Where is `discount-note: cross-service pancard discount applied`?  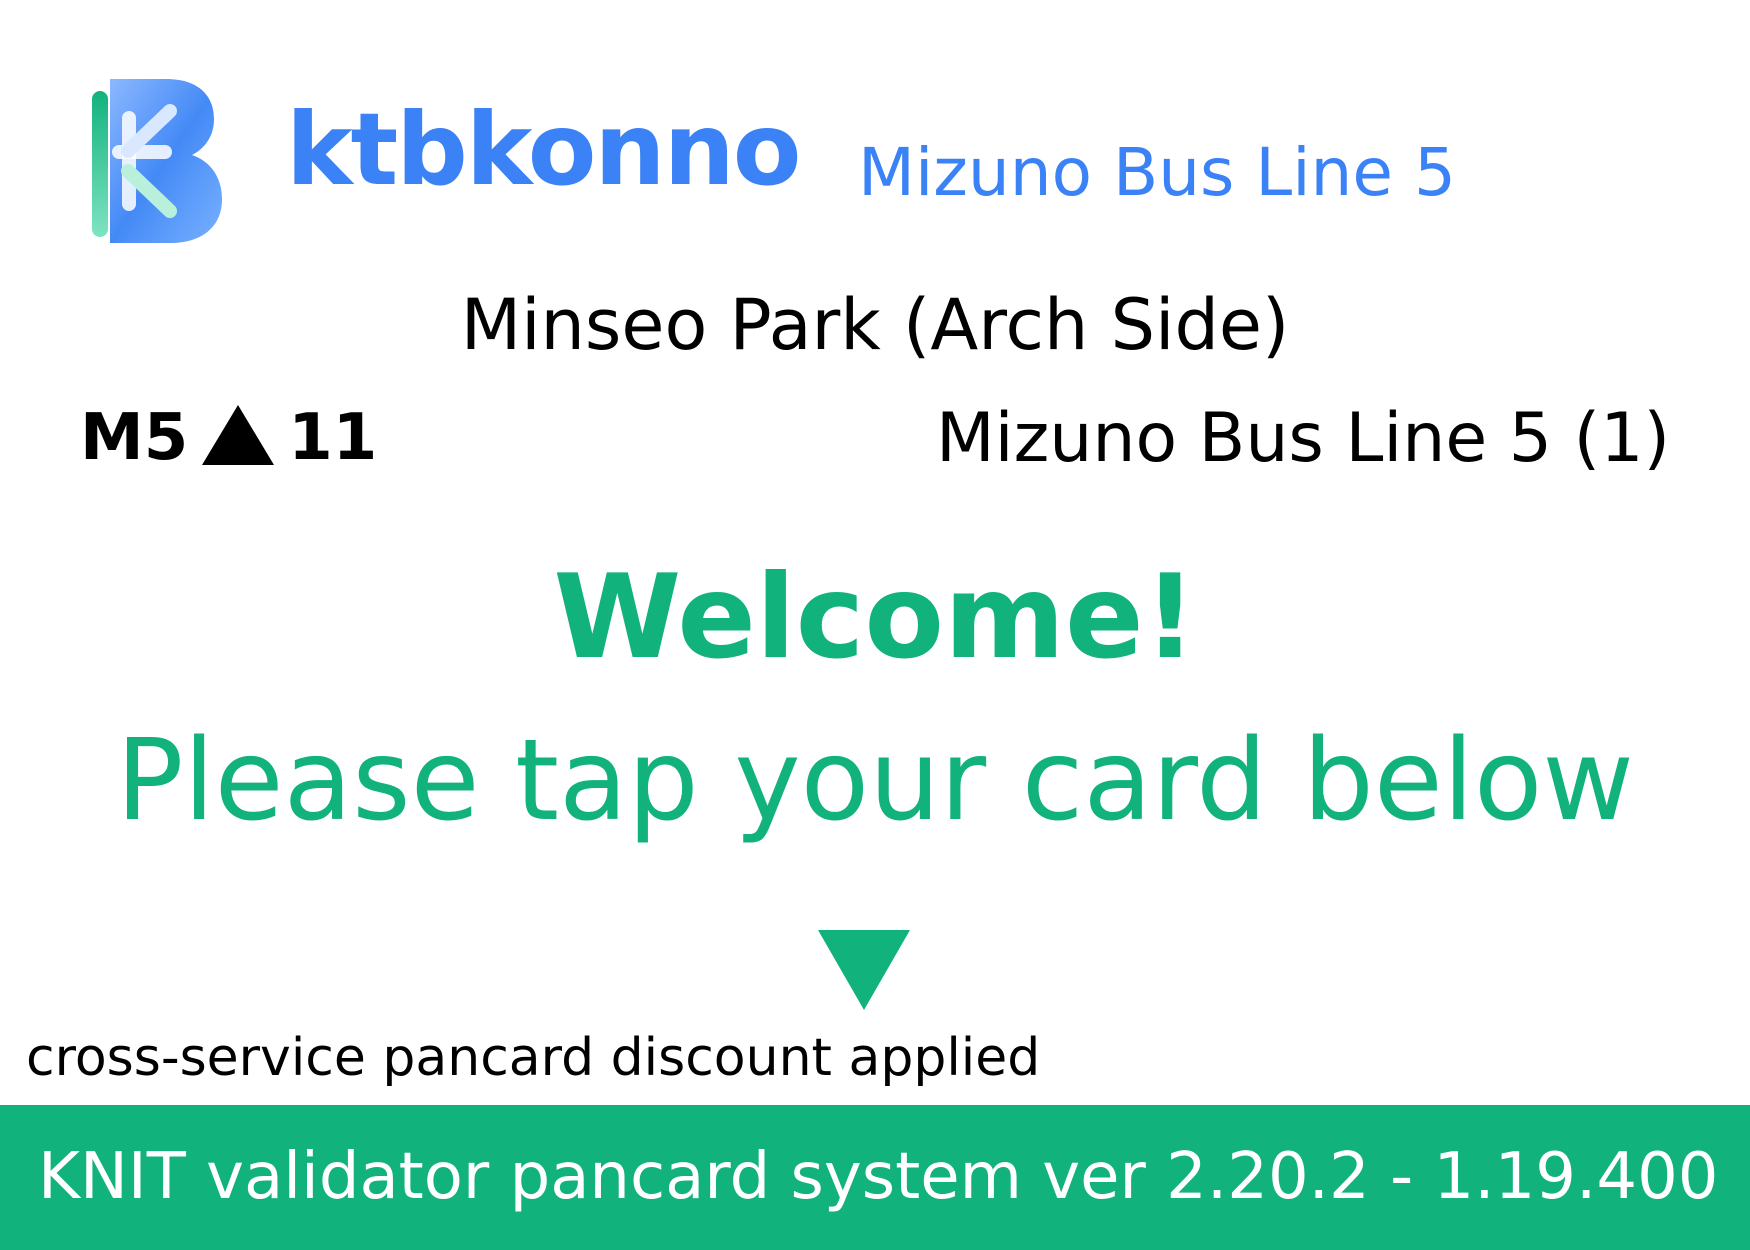 discount-note: cross-service pancard discount applied is located at coordinates (533, 1058).